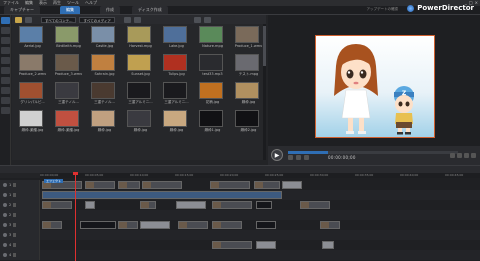  Describe the element at coordinates (466, 155) in the screenshot. I see `fullscreen-icon` at that location.